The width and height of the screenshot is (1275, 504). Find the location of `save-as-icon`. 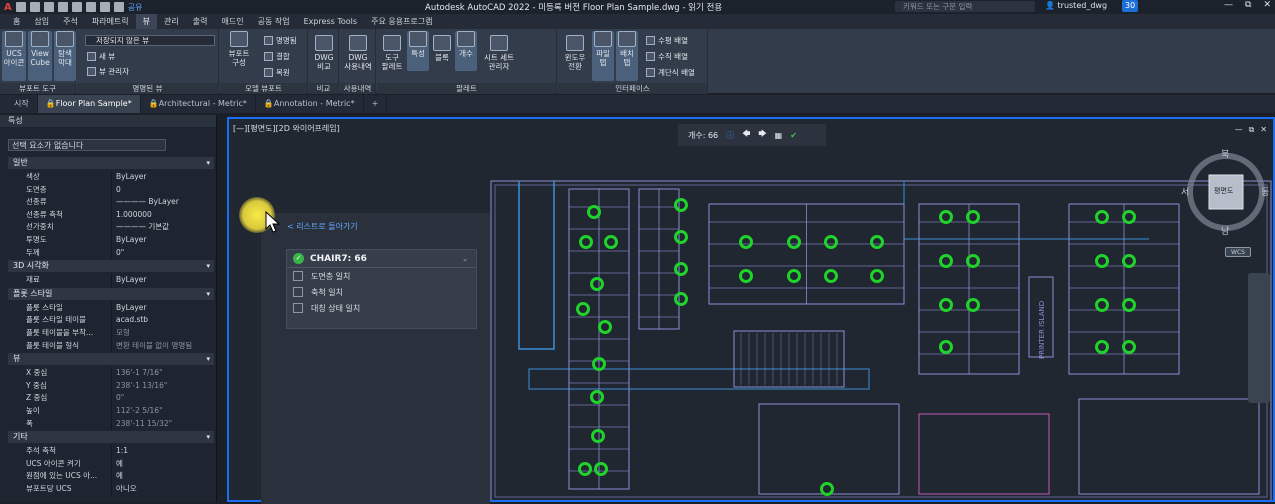

save-as-icon is located at coordinates (62, 7).